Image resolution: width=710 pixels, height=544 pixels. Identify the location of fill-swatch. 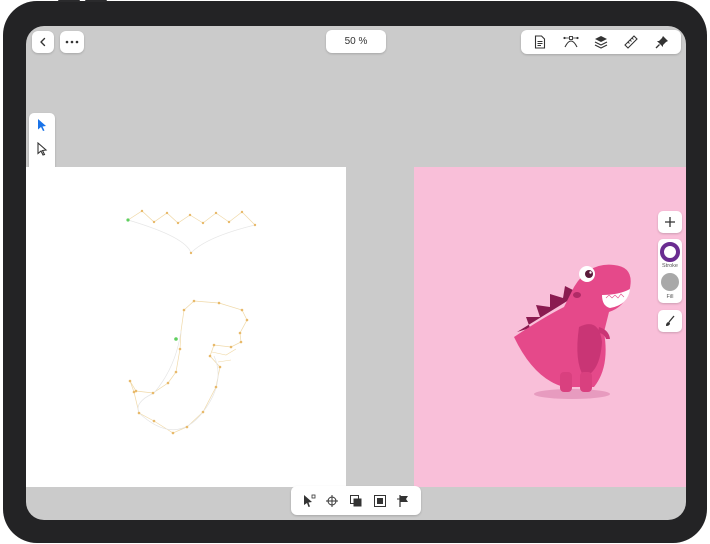
(670, 282).